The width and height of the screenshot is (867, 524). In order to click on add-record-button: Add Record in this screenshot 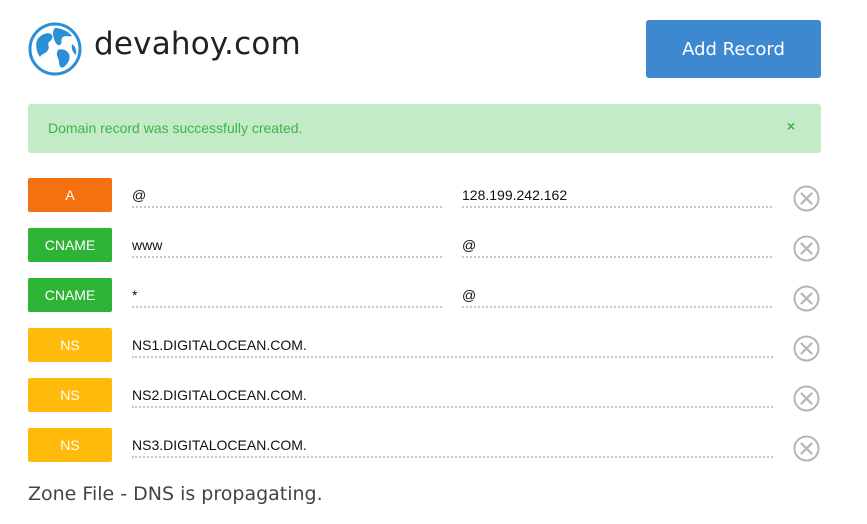, I will do `click(733, 49)`.